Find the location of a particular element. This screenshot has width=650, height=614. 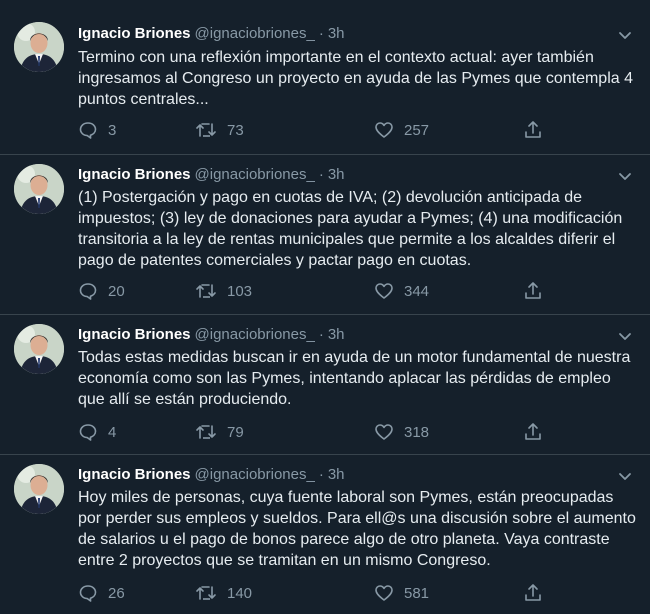

like-button: 257 is located at coordinates (401, 130).